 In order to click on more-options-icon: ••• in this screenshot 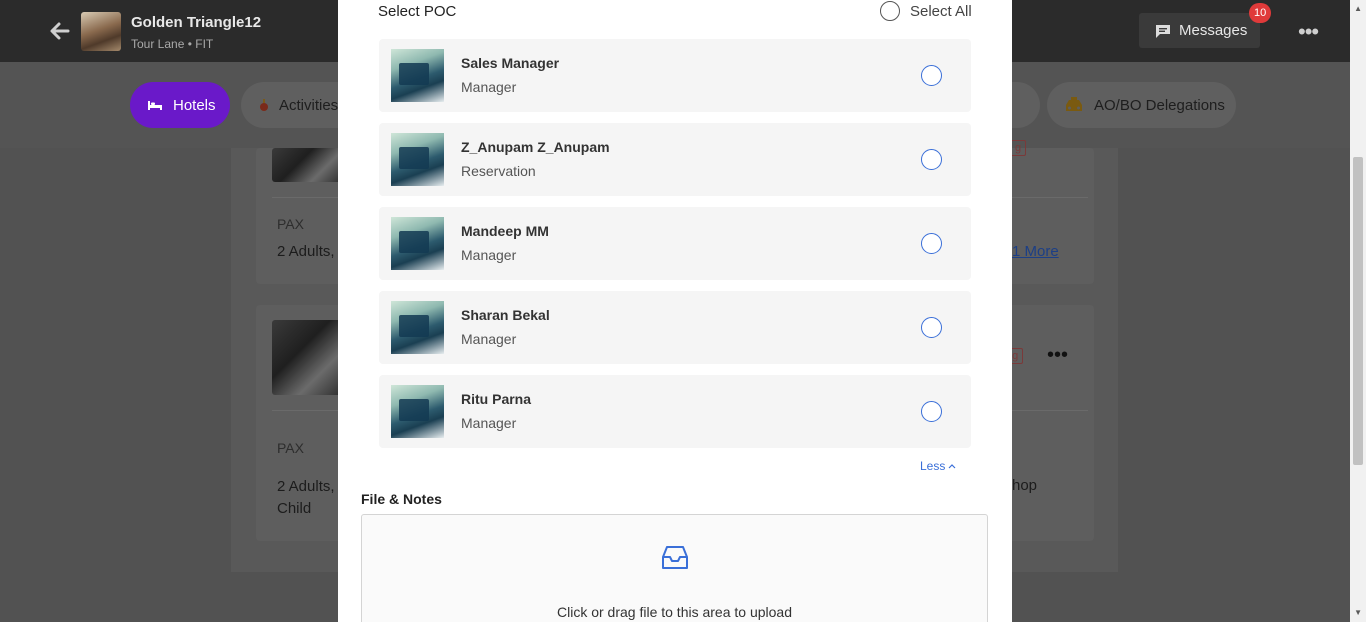, I will do `click(1308, 32)`.